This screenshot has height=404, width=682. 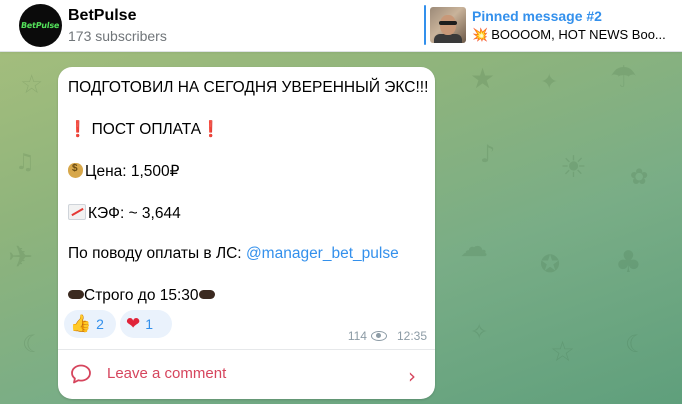 I want to click on money-bag-icon, so click(x=75, y=170).